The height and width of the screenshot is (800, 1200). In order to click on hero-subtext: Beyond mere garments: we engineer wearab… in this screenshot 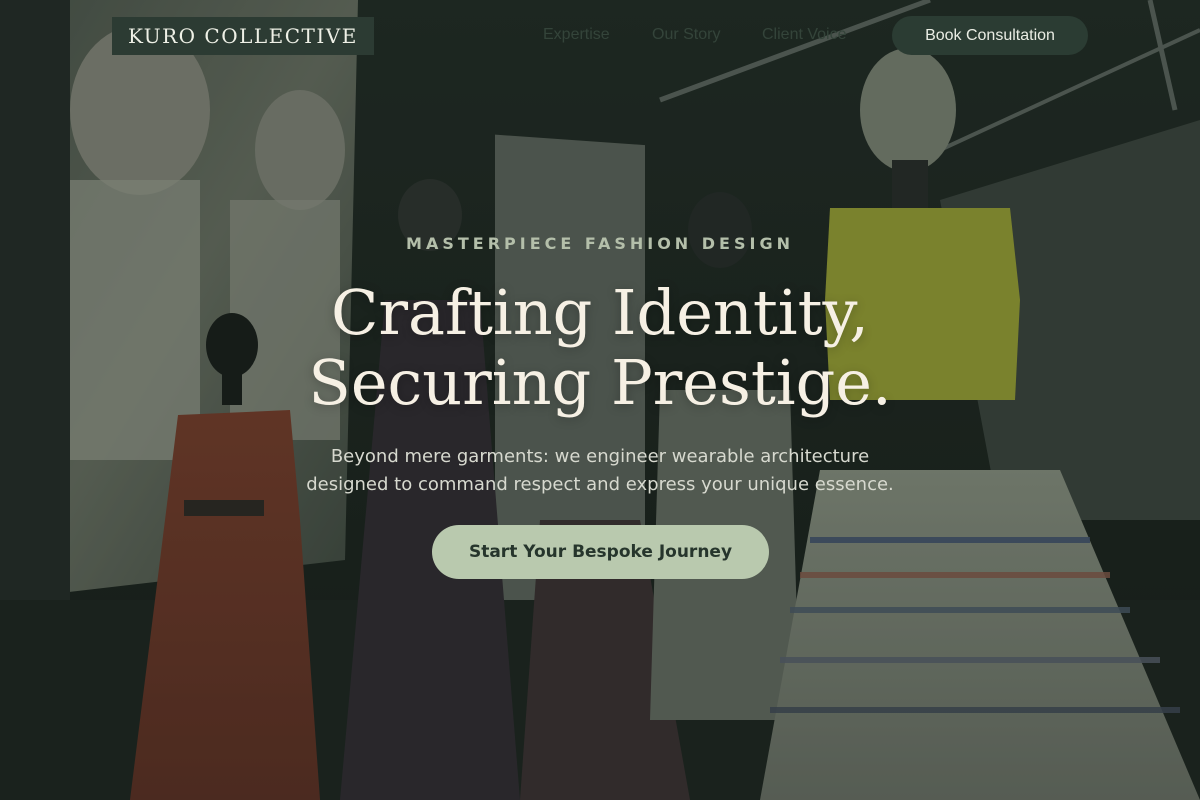, I will do `click(600, 471)`.